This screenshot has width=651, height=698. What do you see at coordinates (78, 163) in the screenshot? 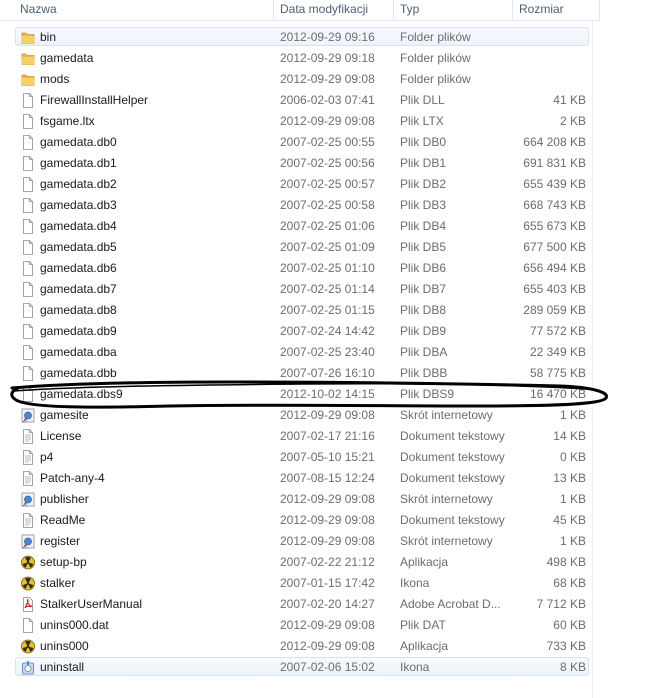
I see `file-name: gamedata.db1` at bounding box center [78, 163].